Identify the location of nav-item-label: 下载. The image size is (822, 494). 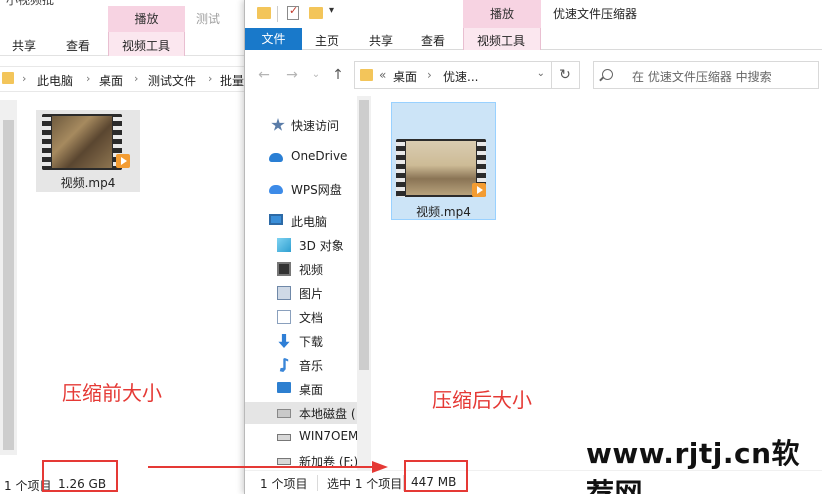
(311, 342).